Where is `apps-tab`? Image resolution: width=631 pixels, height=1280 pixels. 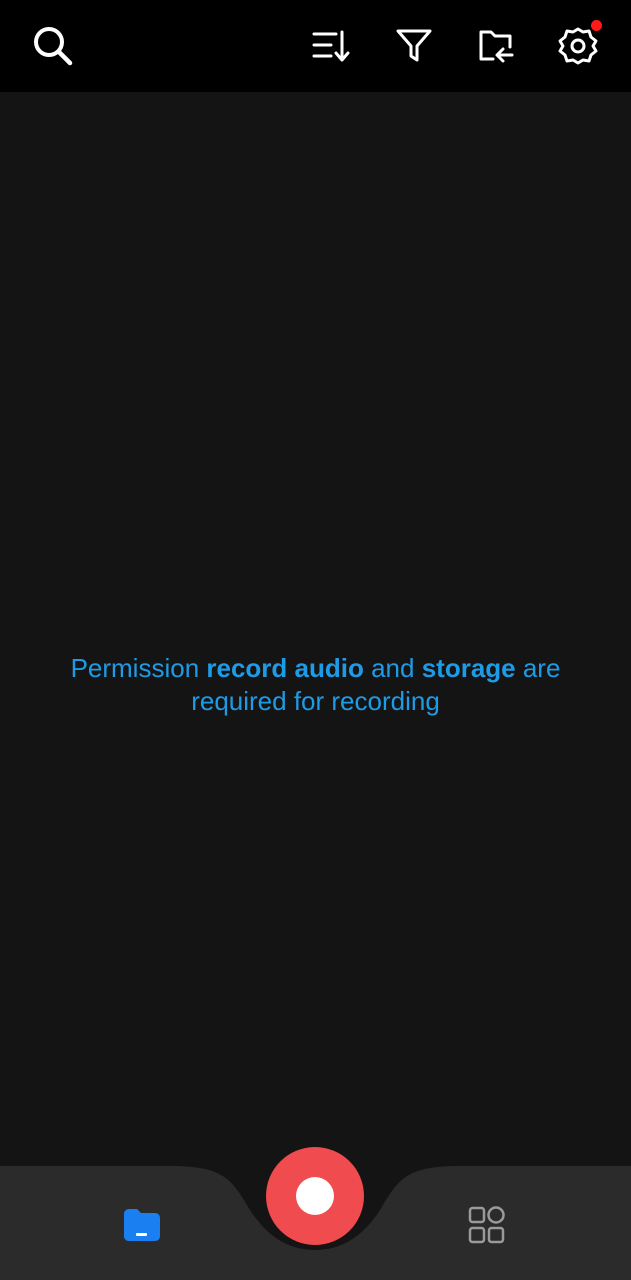
apps-tab is located at coordinates (487, 1225).